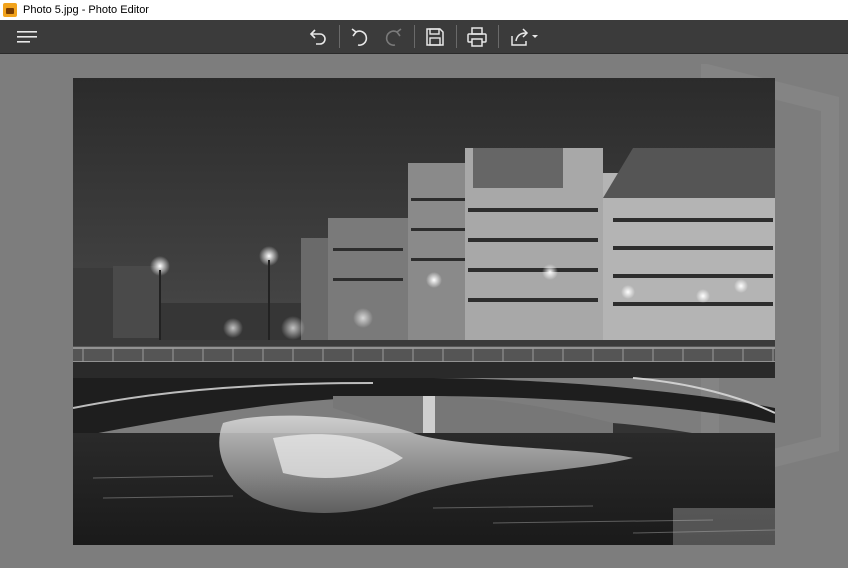 Image resolution: width=850 pixels, height=568 pixels. What do you see at coordinates (520, 36) in the screenshot?
I see `share-icon` at bounding box center [520, 36].